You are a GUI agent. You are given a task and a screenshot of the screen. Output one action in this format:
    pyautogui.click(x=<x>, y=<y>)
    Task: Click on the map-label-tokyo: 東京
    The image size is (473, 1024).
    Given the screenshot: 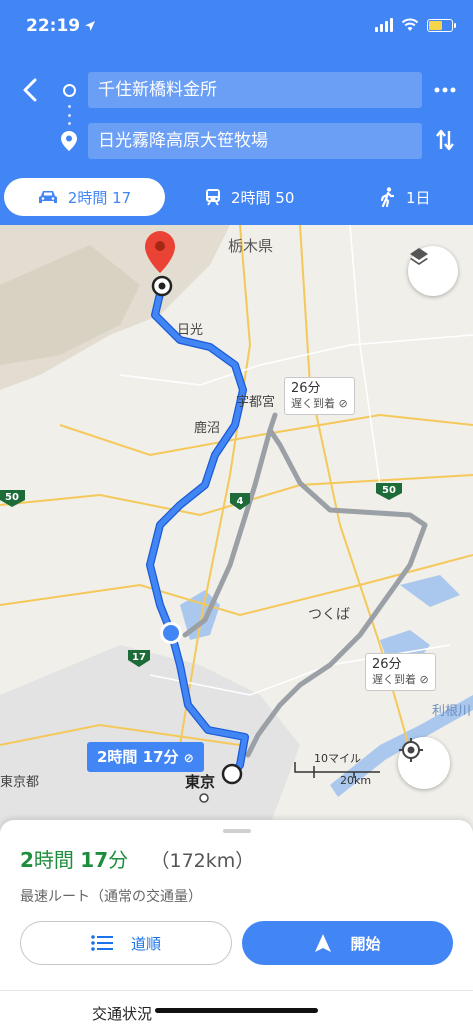 What is the action you would take?
    pyautogui.click(x=200, y=782)
    